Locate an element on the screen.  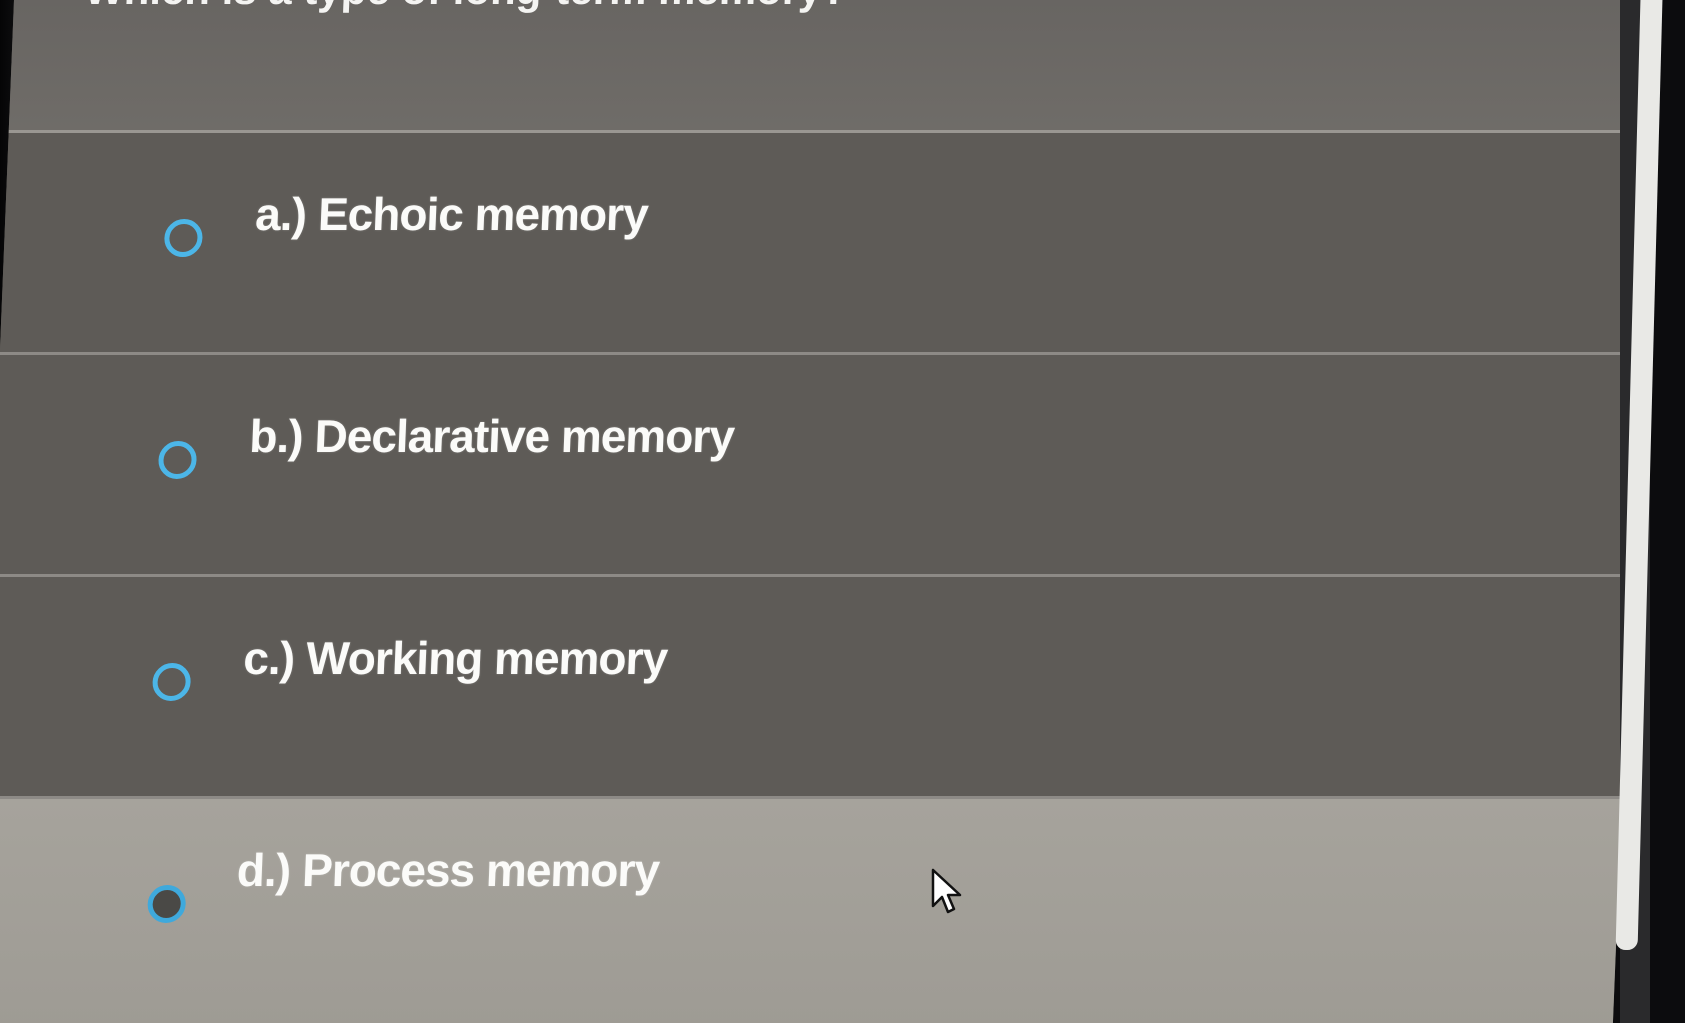
answer-text-a: Echoic memory is located at coordinates (483, 214).